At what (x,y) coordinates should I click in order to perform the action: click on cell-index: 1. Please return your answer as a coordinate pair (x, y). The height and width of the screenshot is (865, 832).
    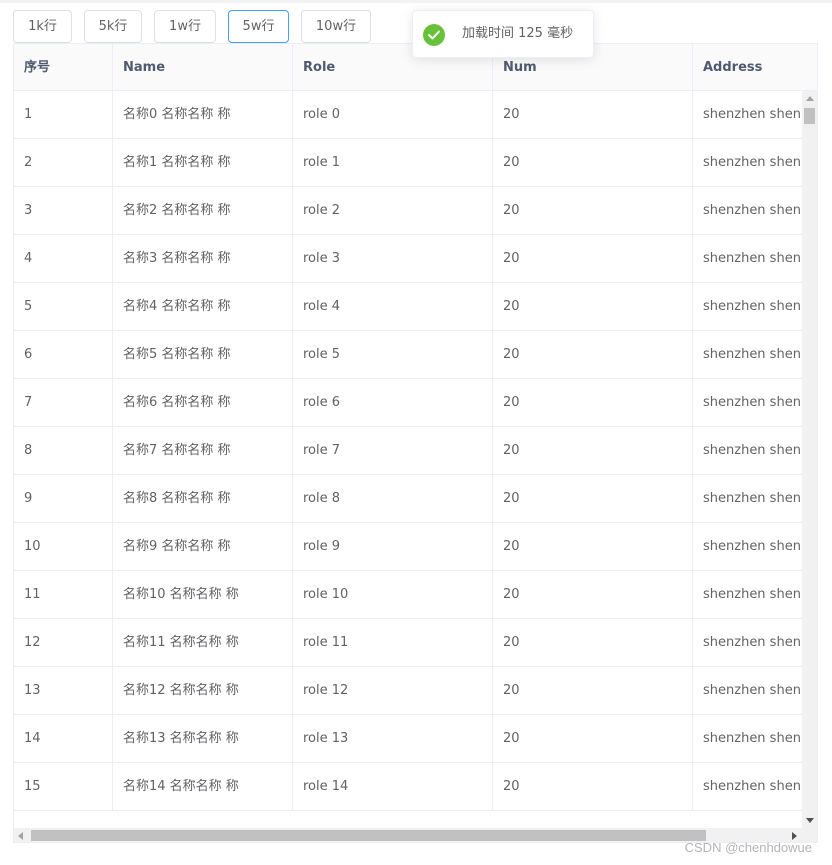
    Looking at the image, I should click on (63, 114).